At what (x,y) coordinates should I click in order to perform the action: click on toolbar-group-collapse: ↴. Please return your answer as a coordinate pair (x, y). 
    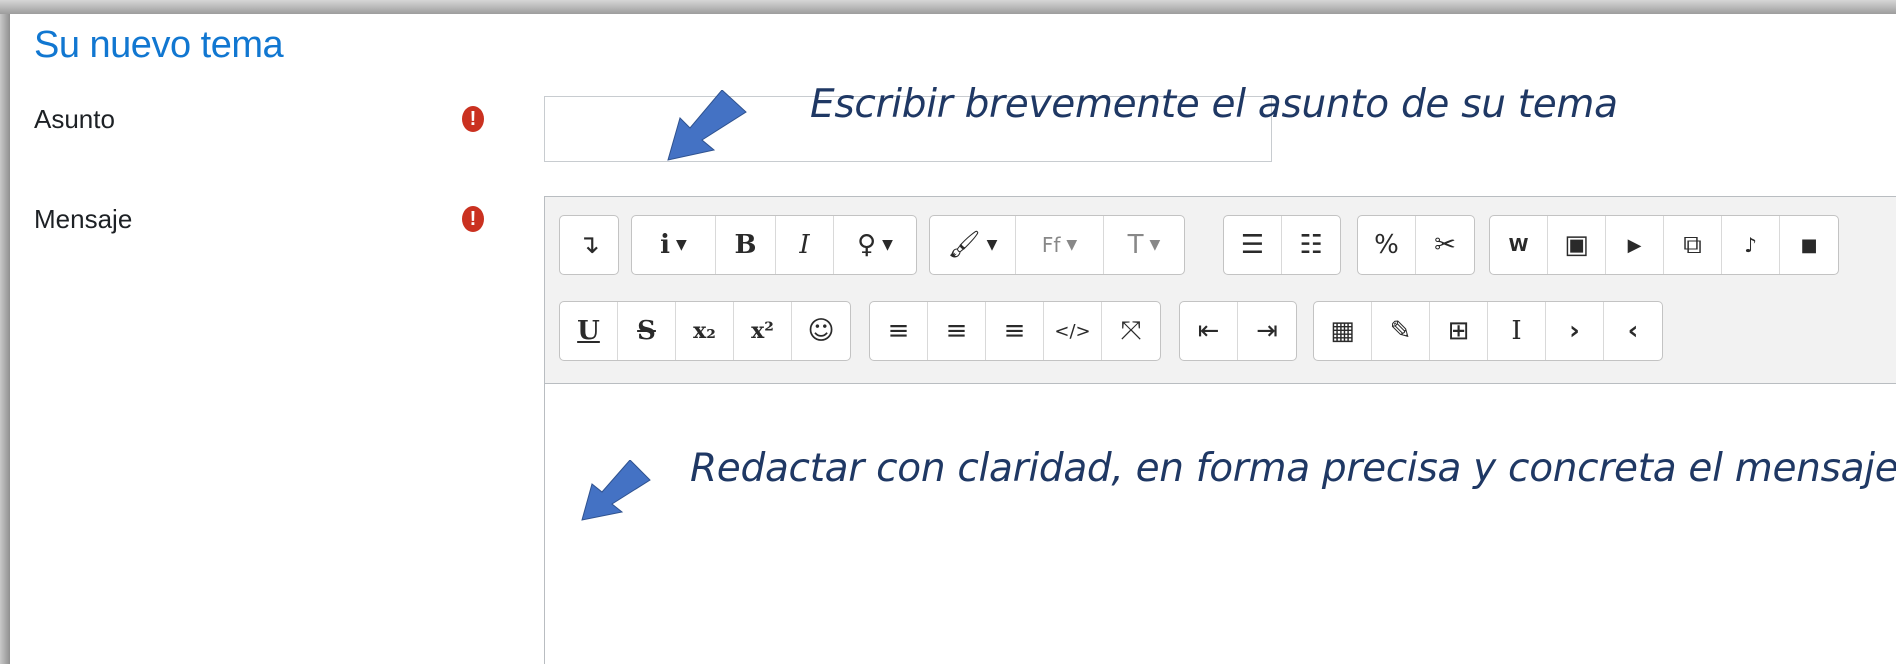
    Looking at the image, I should click on (589, 245).